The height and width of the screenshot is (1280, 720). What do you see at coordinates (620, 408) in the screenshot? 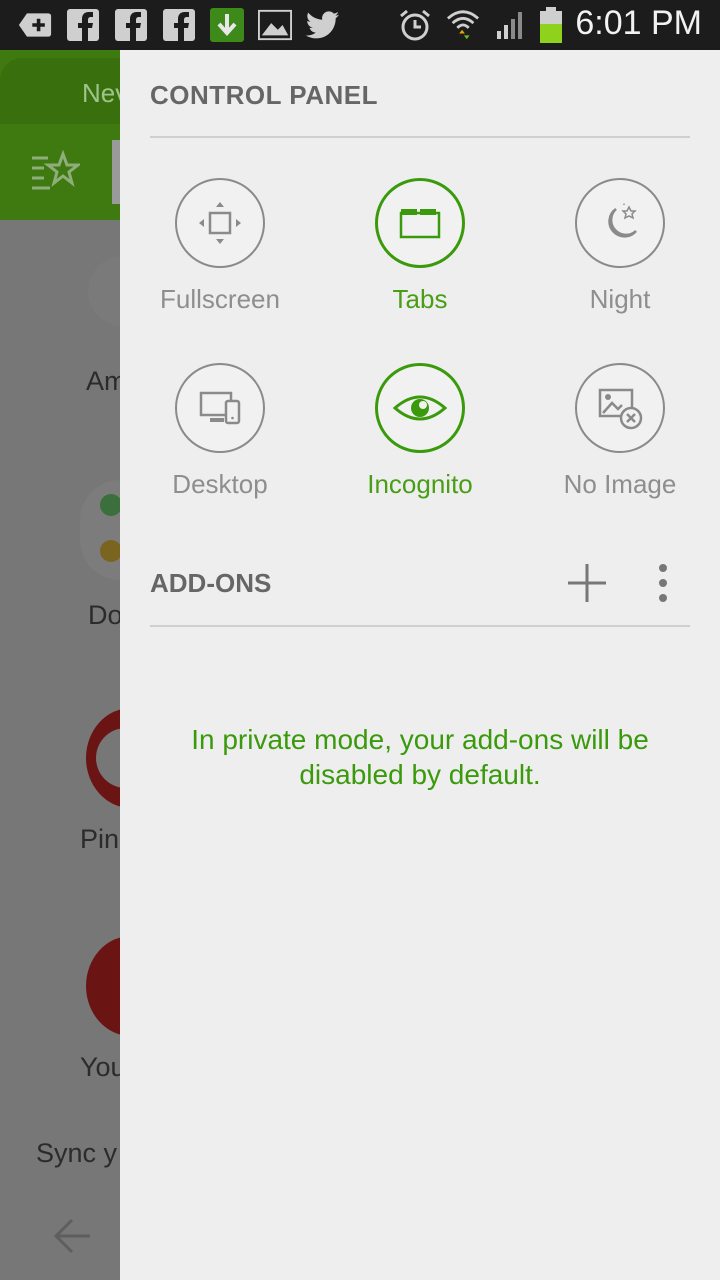
I see `no-image-icon` at bounding box center [620, 408].